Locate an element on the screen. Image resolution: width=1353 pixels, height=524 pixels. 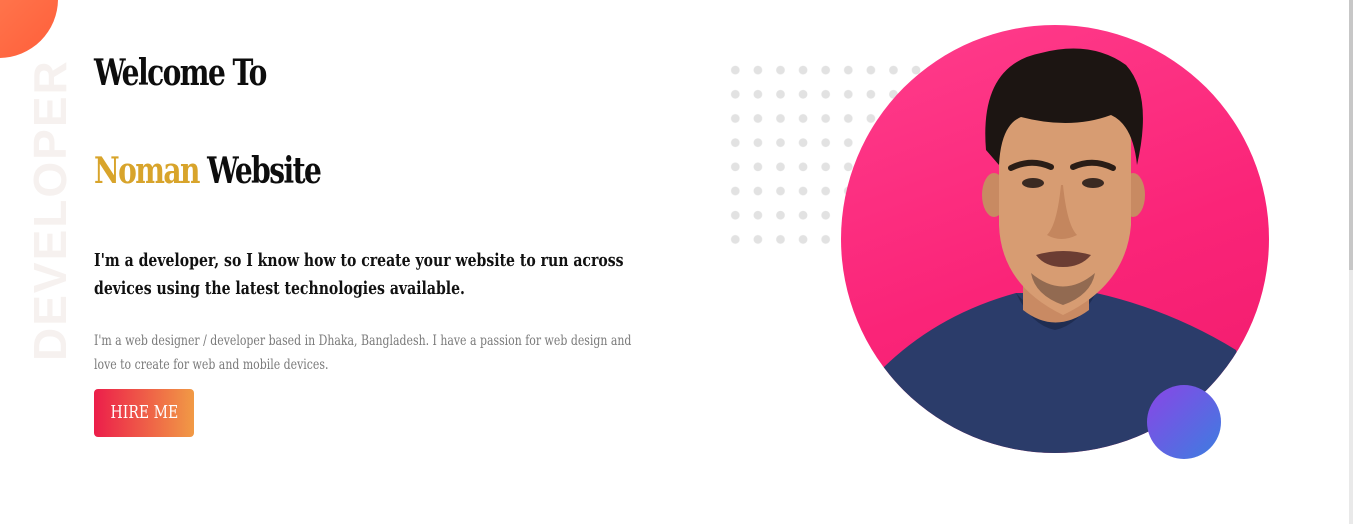
hire-me-button: HIRE ME is located at coordinates (144, 413).